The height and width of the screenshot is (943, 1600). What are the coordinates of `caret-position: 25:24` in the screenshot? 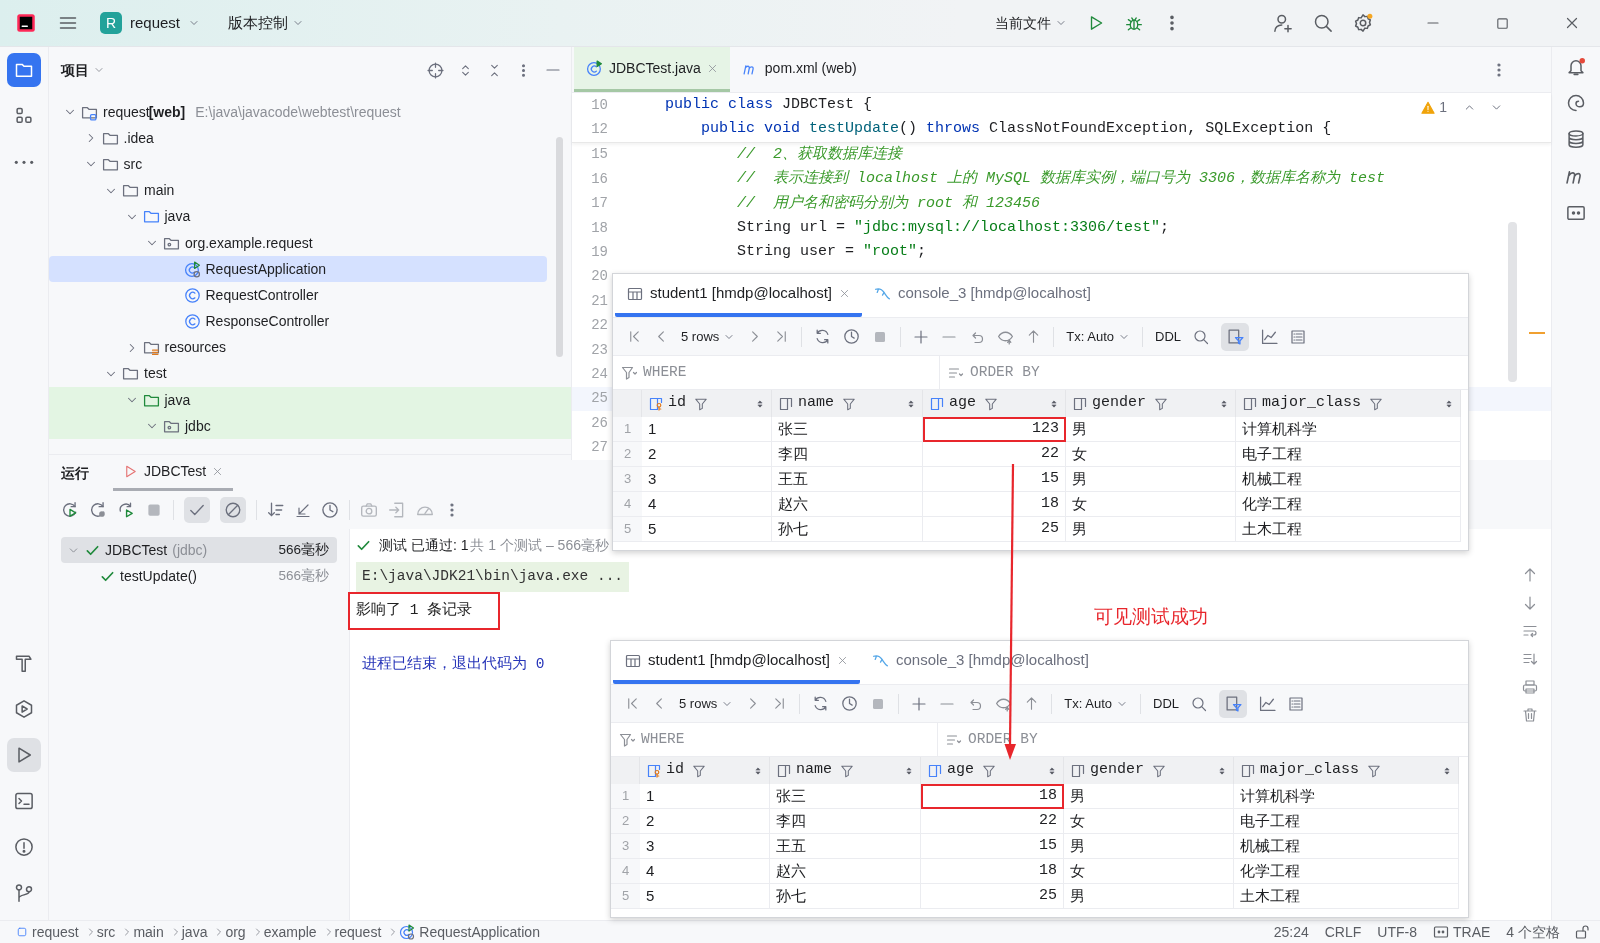 It's located at (1291, 932).